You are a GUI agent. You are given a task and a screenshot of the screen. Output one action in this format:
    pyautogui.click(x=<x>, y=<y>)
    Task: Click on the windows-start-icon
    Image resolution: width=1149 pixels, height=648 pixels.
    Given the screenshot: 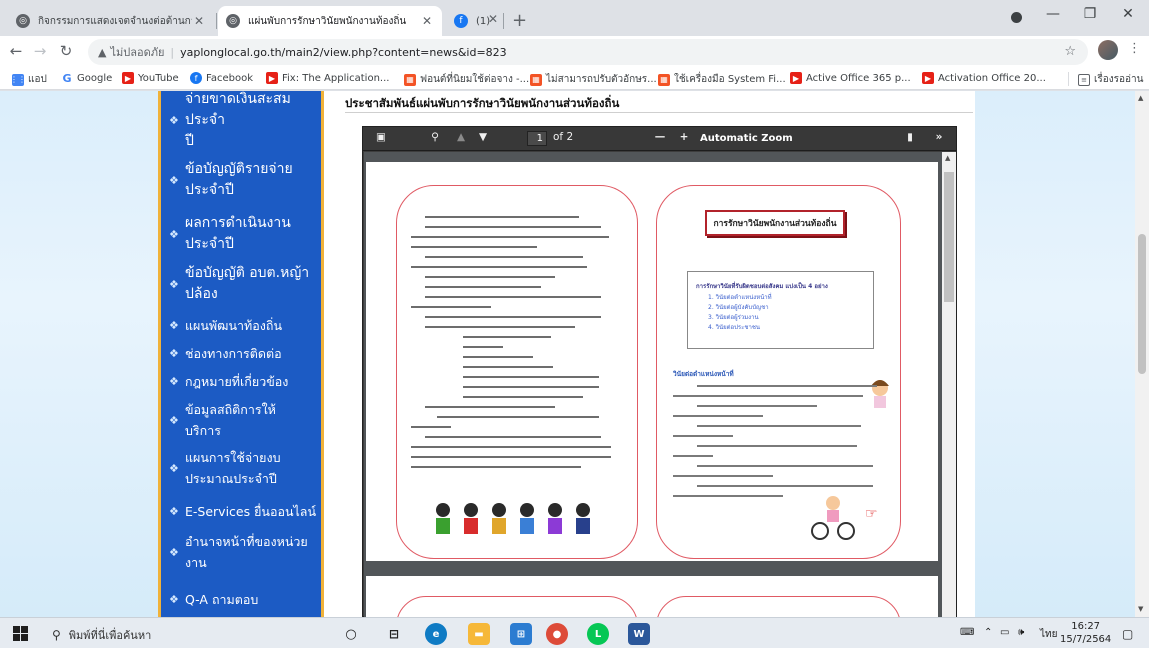 What is the action you would take?
    pyautogui.click(x=20, y=633)
    